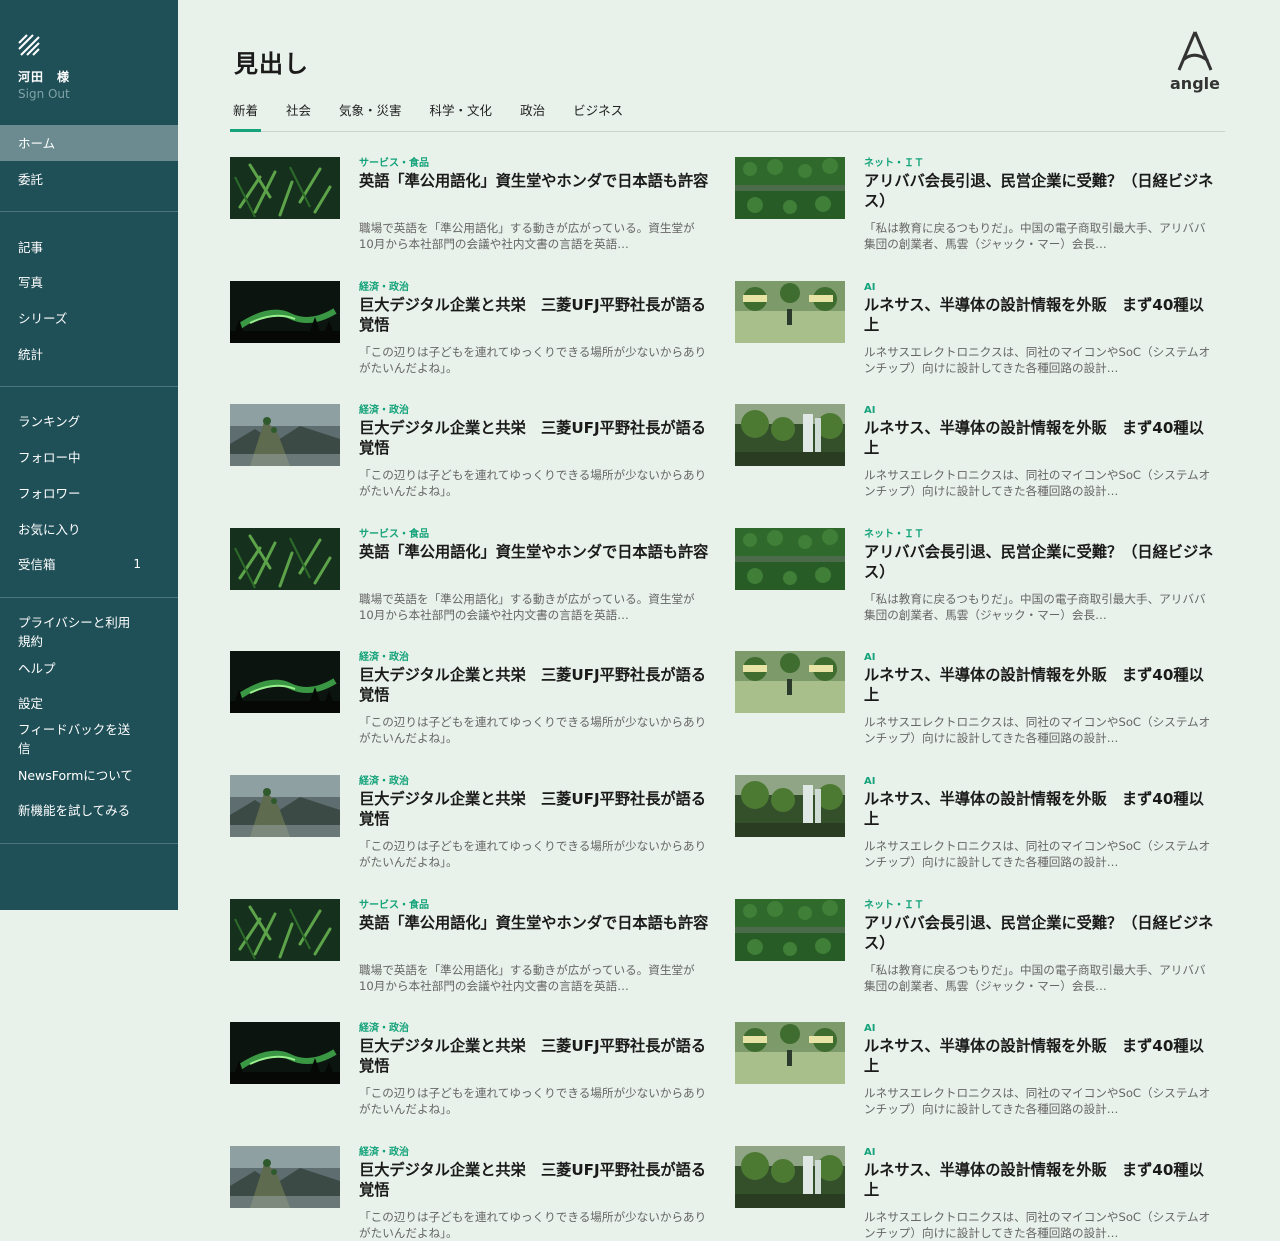 The height and width of the screenshot is (1241, 1280). What do you see at coordinates (89, 353) in the screenshot?
I see `sidebar-item-stats: 統計` at bounding box center [89, 353].